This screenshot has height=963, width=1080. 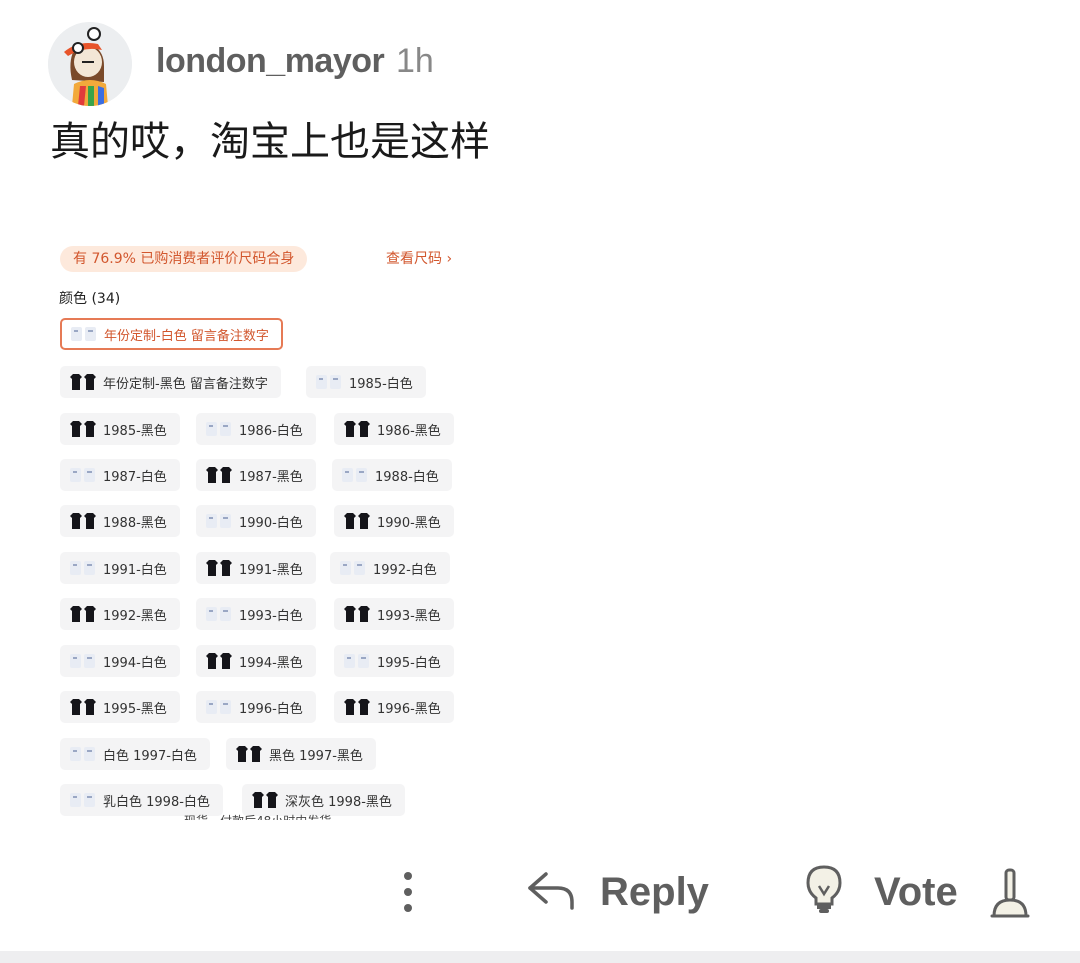 I want to click on color-option-chip: 1990-白色, so click(x=256, y=521).